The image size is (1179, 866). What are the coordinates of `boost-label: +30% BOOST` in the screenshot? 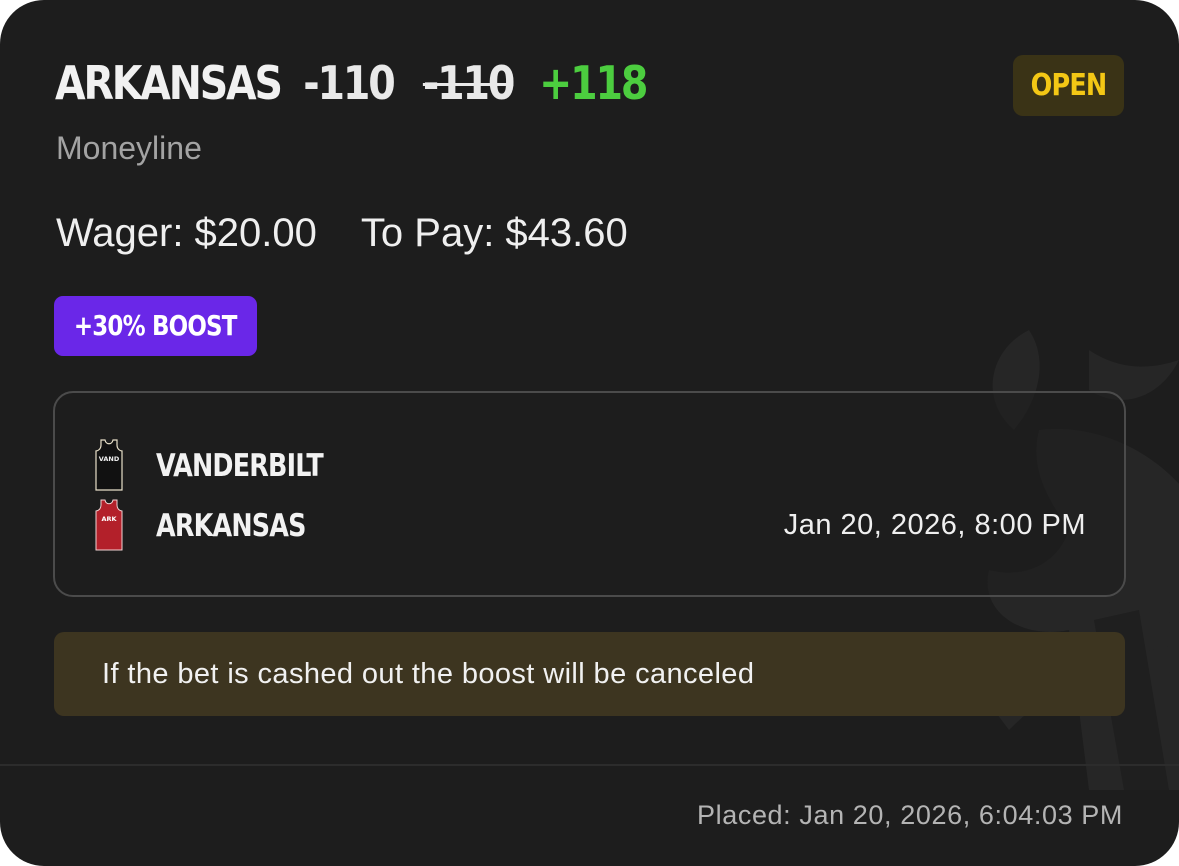 It's located at (156, 325).